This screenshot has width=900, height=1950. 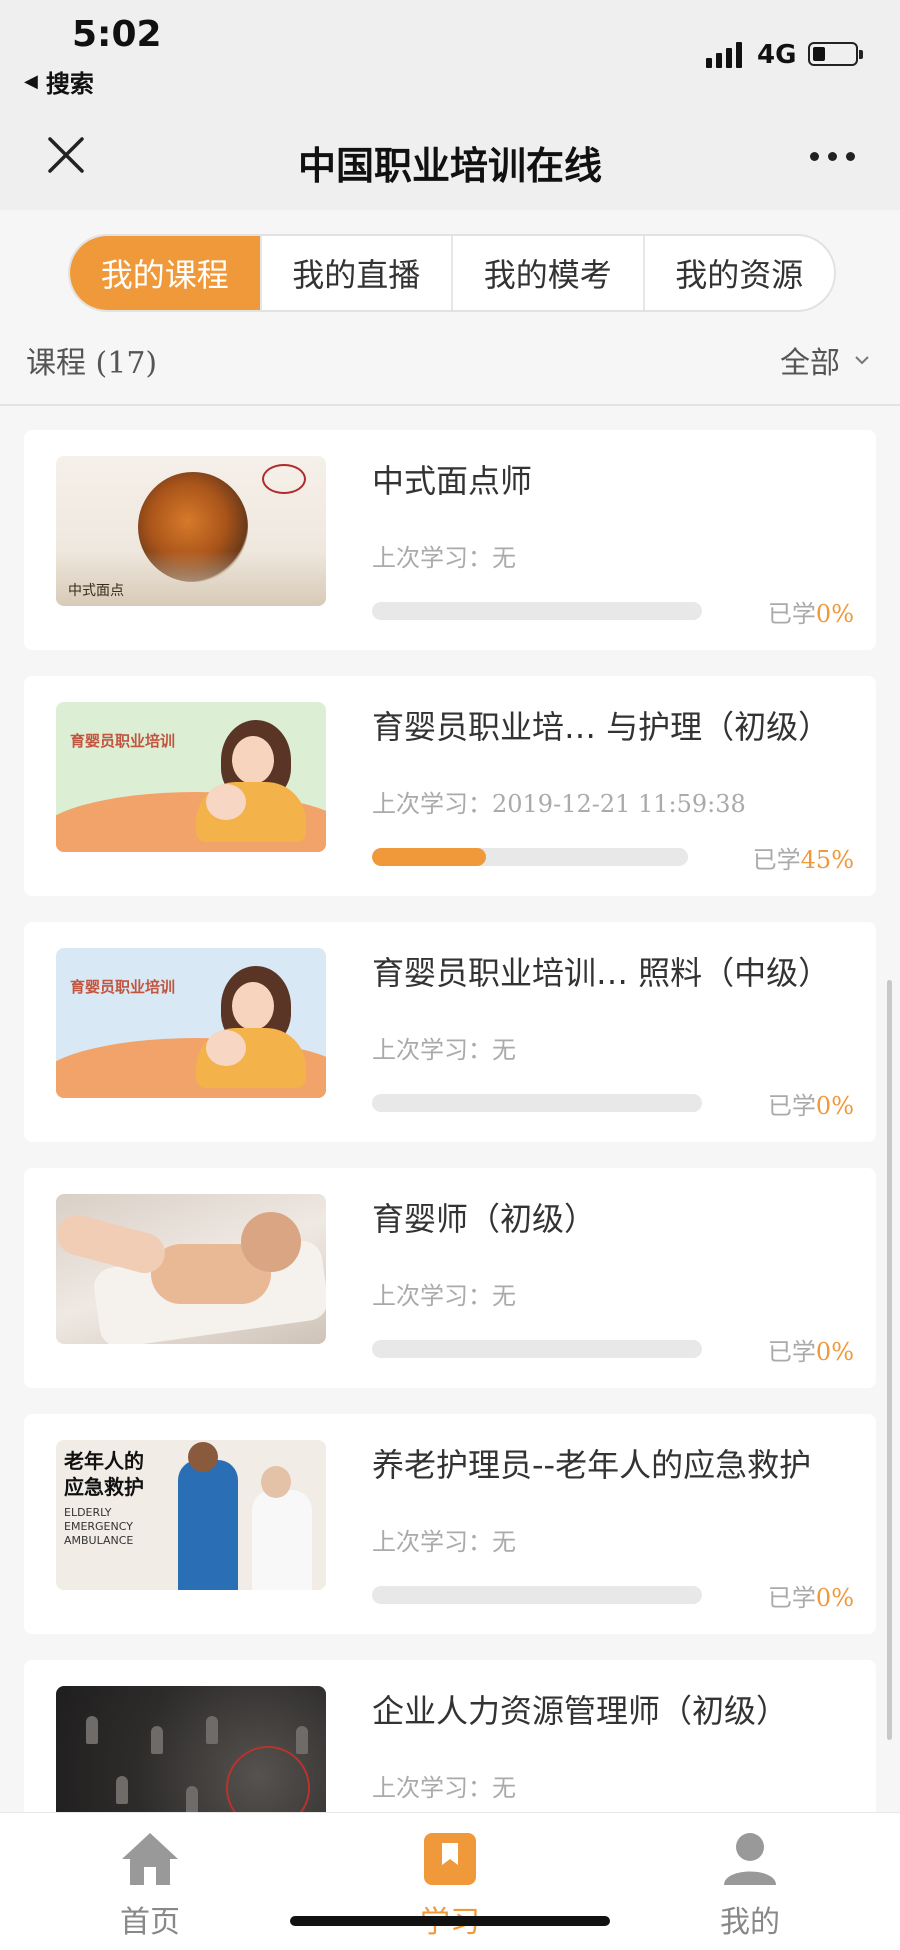 What do you see at coordinates (862, 360) in the screenshot?
I see `chevron-down-icon` at bounding box center [862, 360].